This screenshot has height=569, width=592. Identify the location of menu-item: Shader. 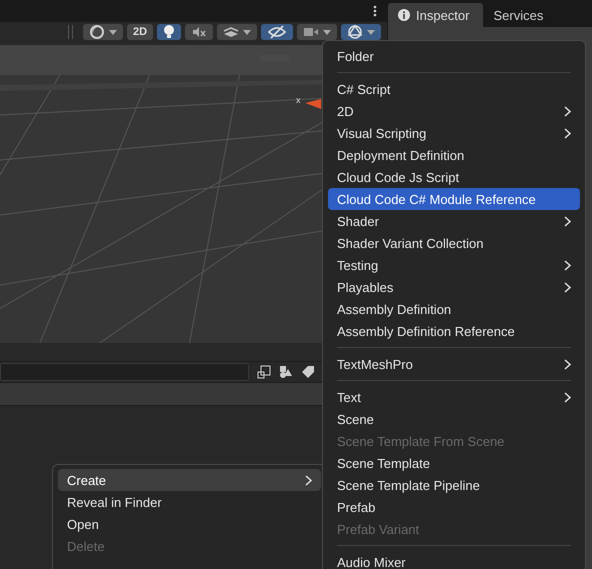
(454, 221).